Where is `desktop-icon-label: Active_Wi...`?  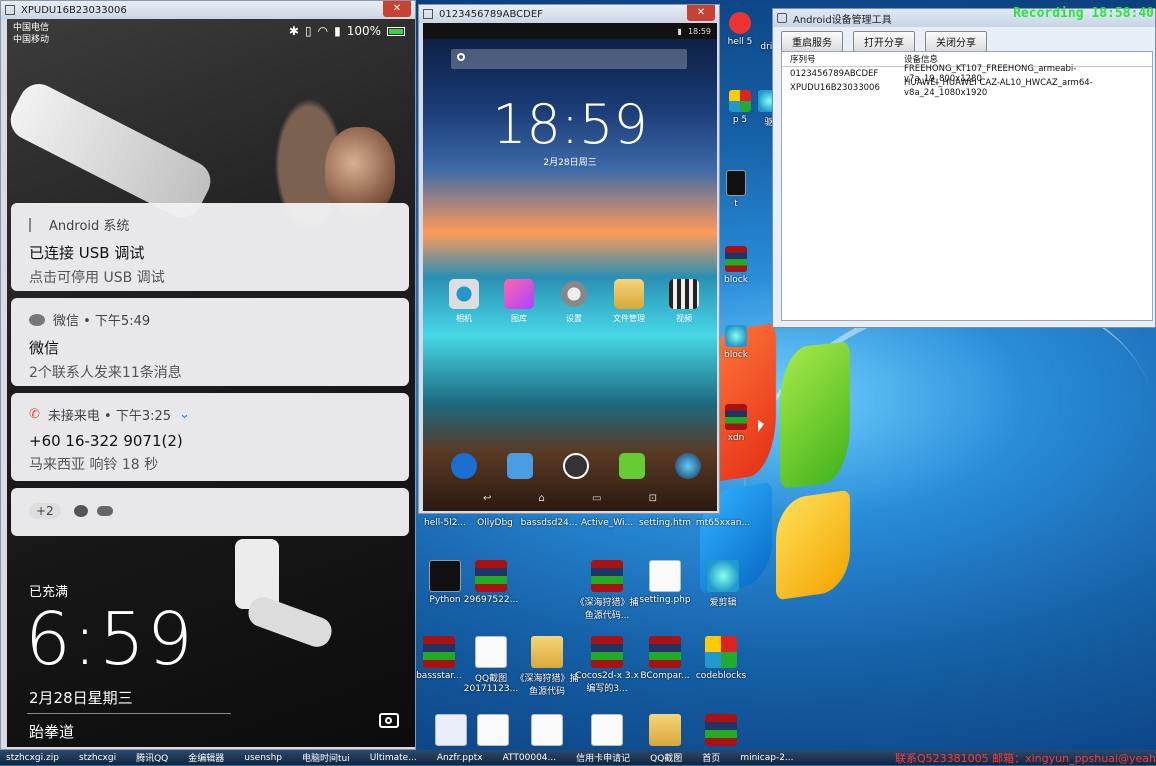 desktop-icon-label: Active_Wi... is located at coordinates (607, 523).